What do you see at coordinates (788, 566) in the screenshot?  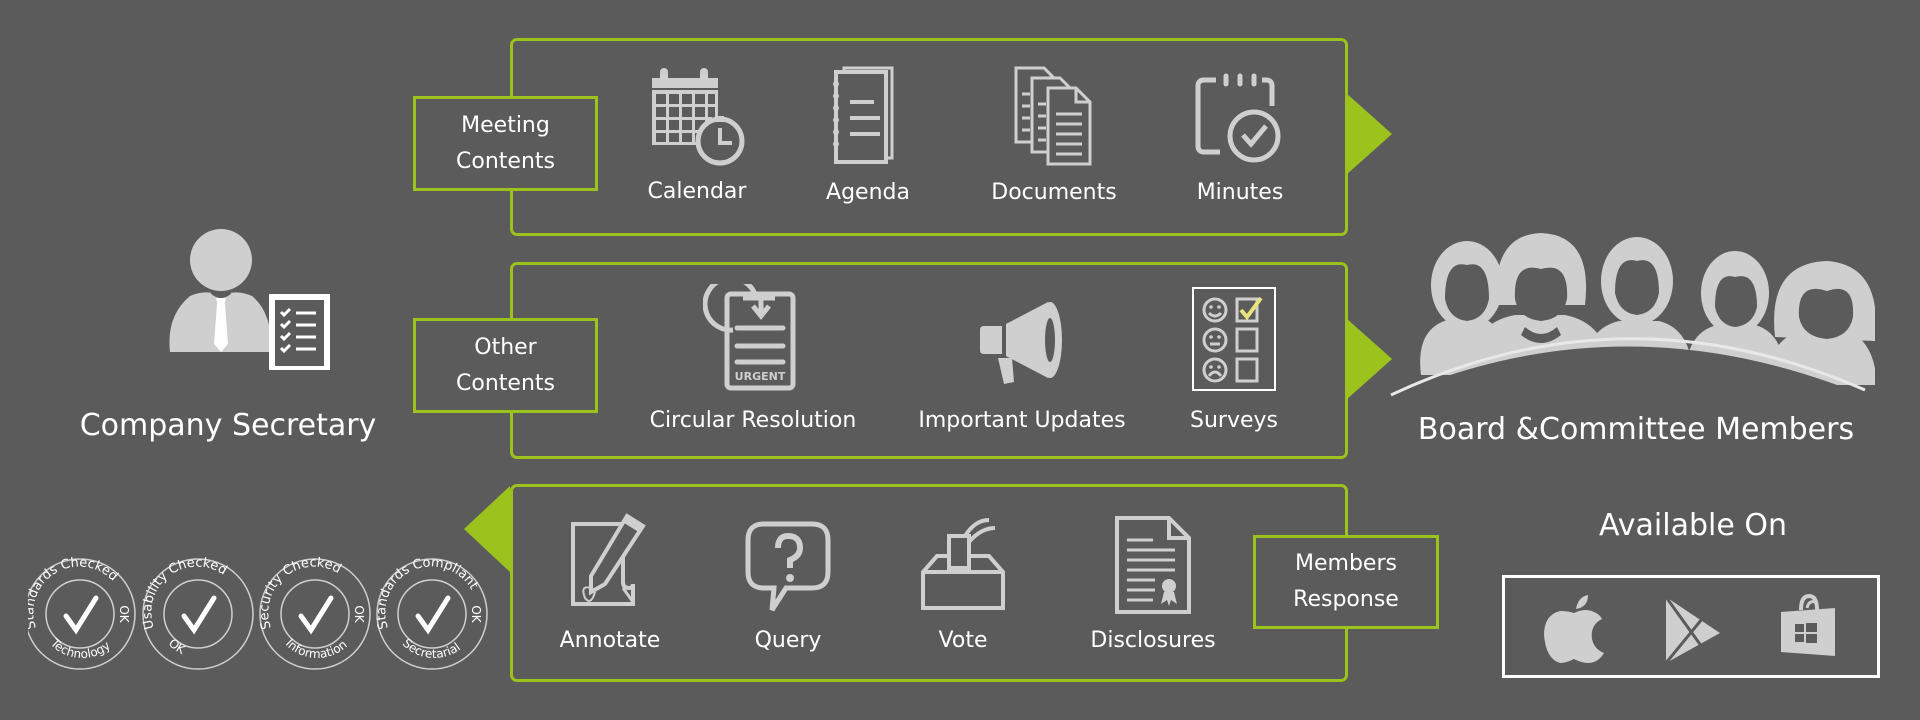 I see `question-bubble-icon` at bounding box center [788, 566].